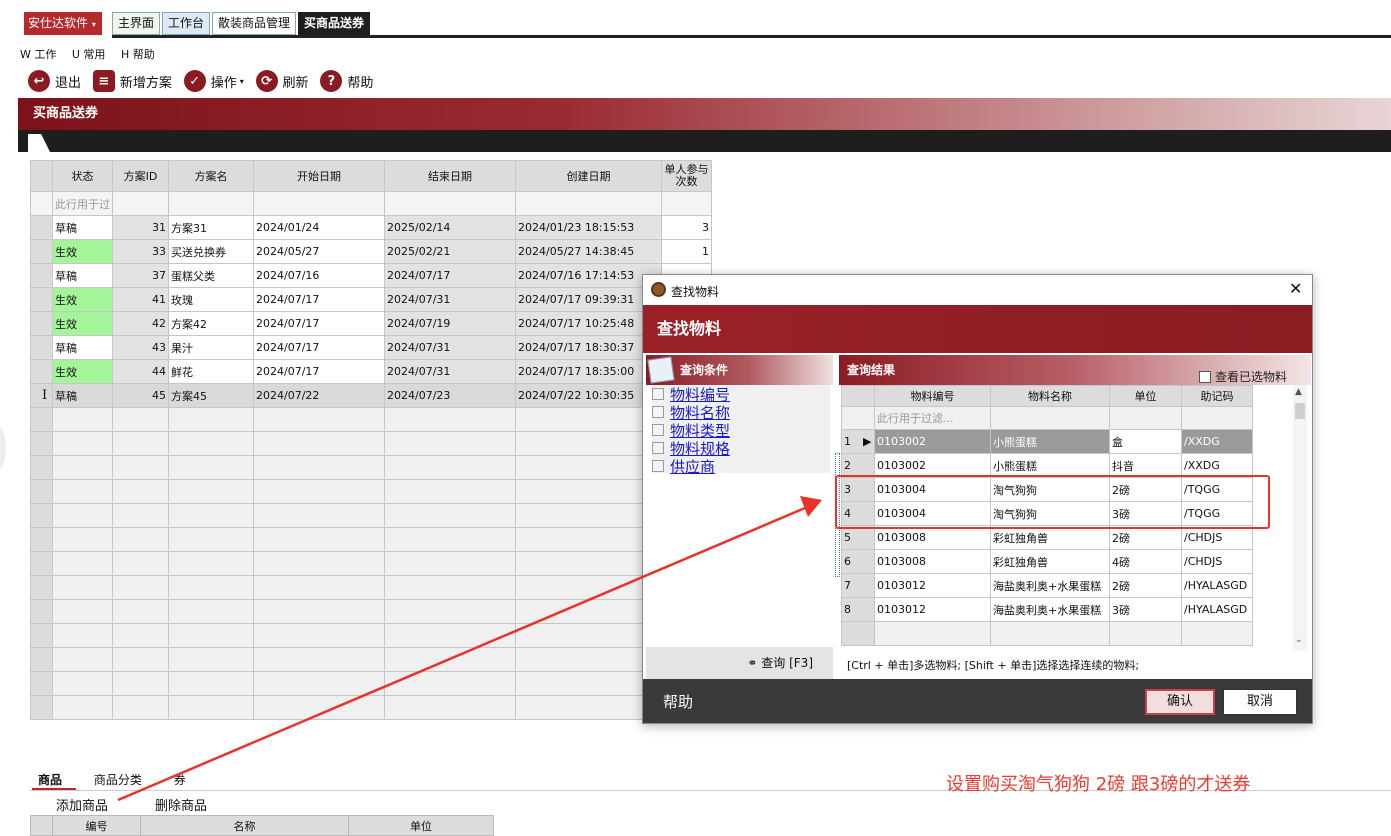 This screenshot has height=836, width=1391. I want to click on cell-name: 玫瑰, so click(211, 299).